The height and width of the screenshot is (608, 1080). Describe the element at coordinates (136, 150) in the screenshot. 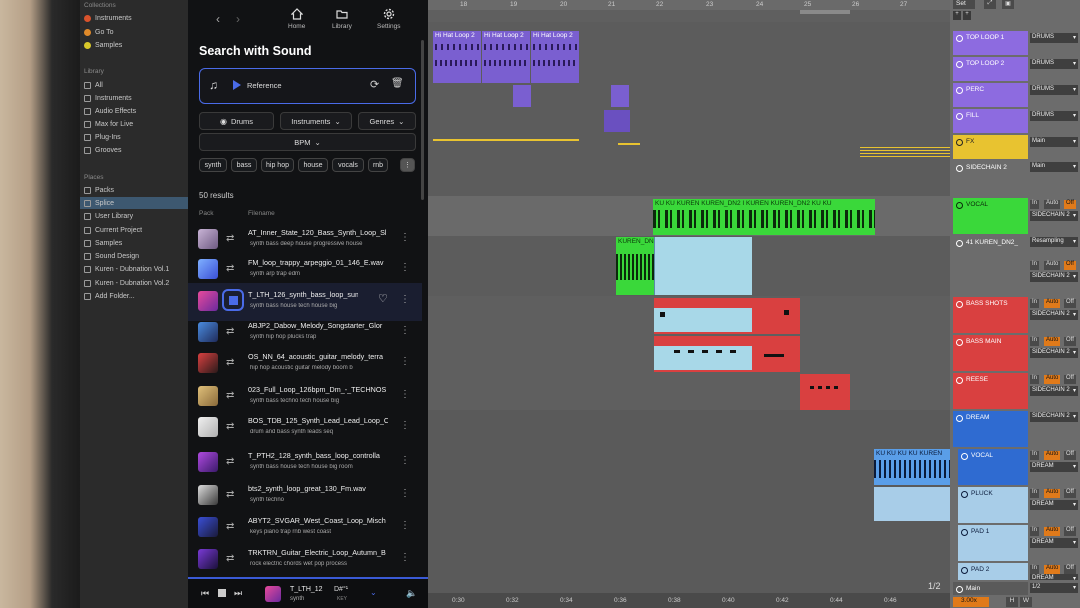

I see `library-grooves: Grooves` at that location.